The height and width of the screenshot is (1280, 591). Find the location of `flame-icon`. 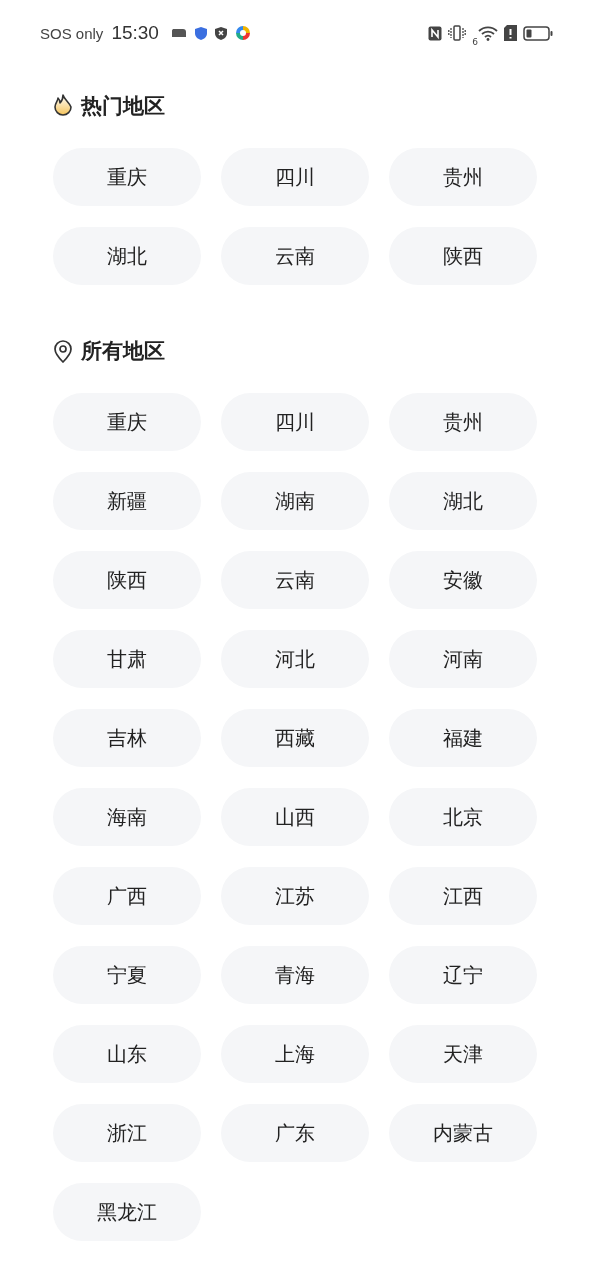

flame-icon is located at coordinates (63, 106).